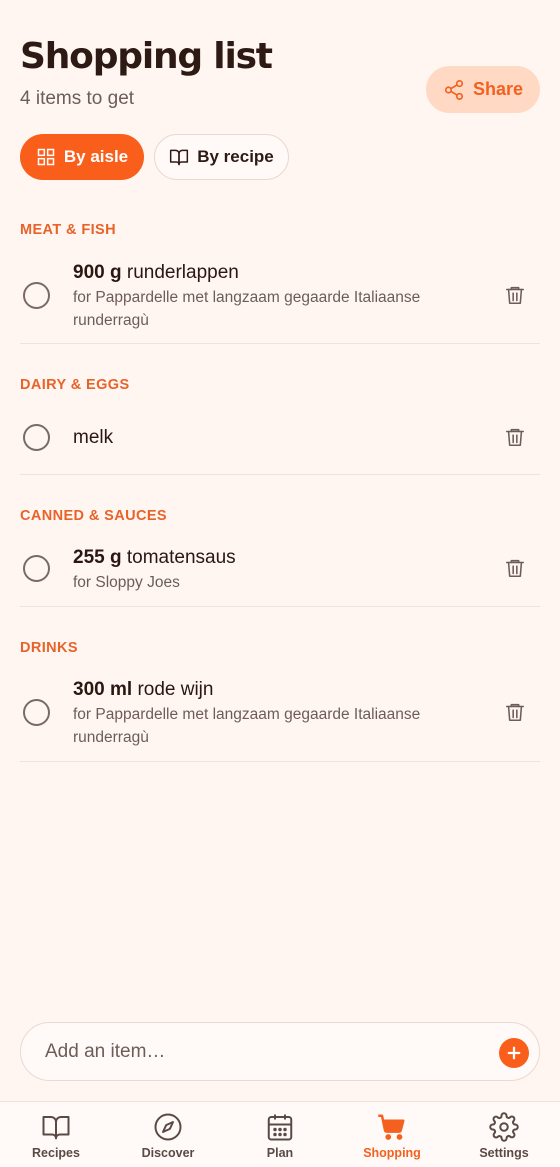 This screenshot has height=1167, width=560. I want to click on add-item-button, so click(514, 1053).